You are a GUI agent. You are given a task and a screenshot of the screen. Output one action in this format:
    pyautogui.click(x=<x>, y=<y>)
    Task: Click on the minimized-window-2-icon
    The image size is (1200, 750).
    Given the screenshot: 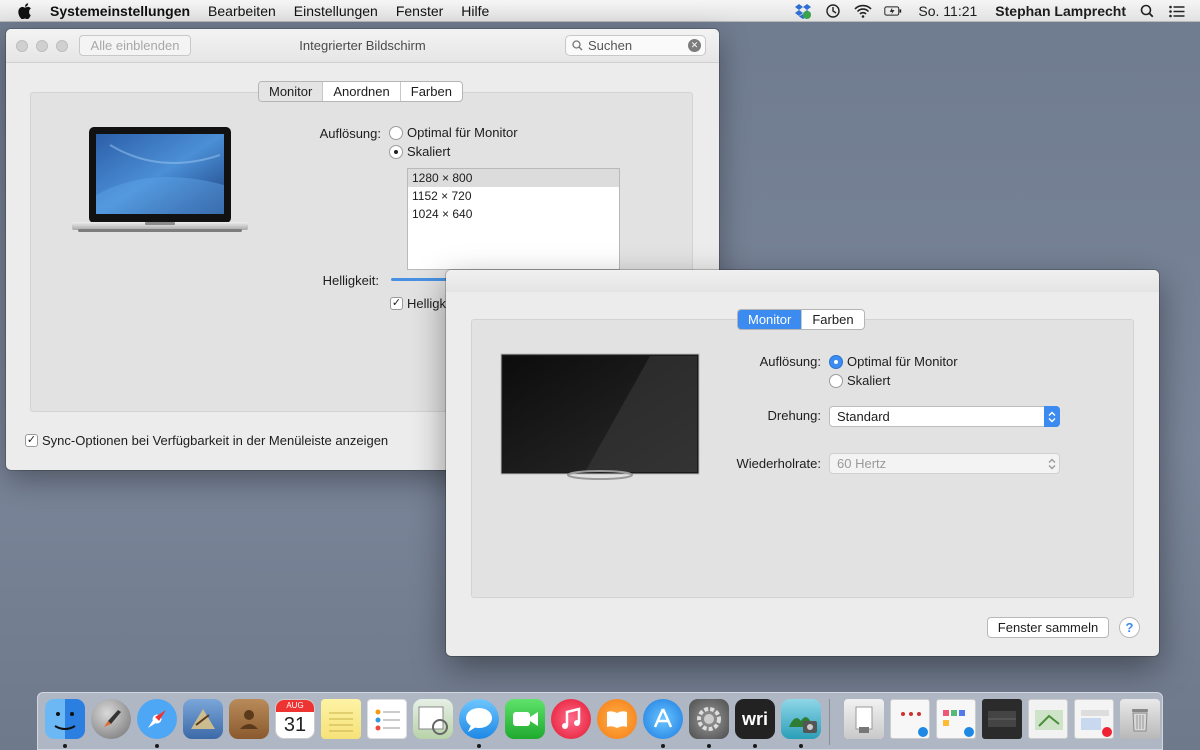 What is the action you would take?
    pyautogui.click(x=956, y=719)
    